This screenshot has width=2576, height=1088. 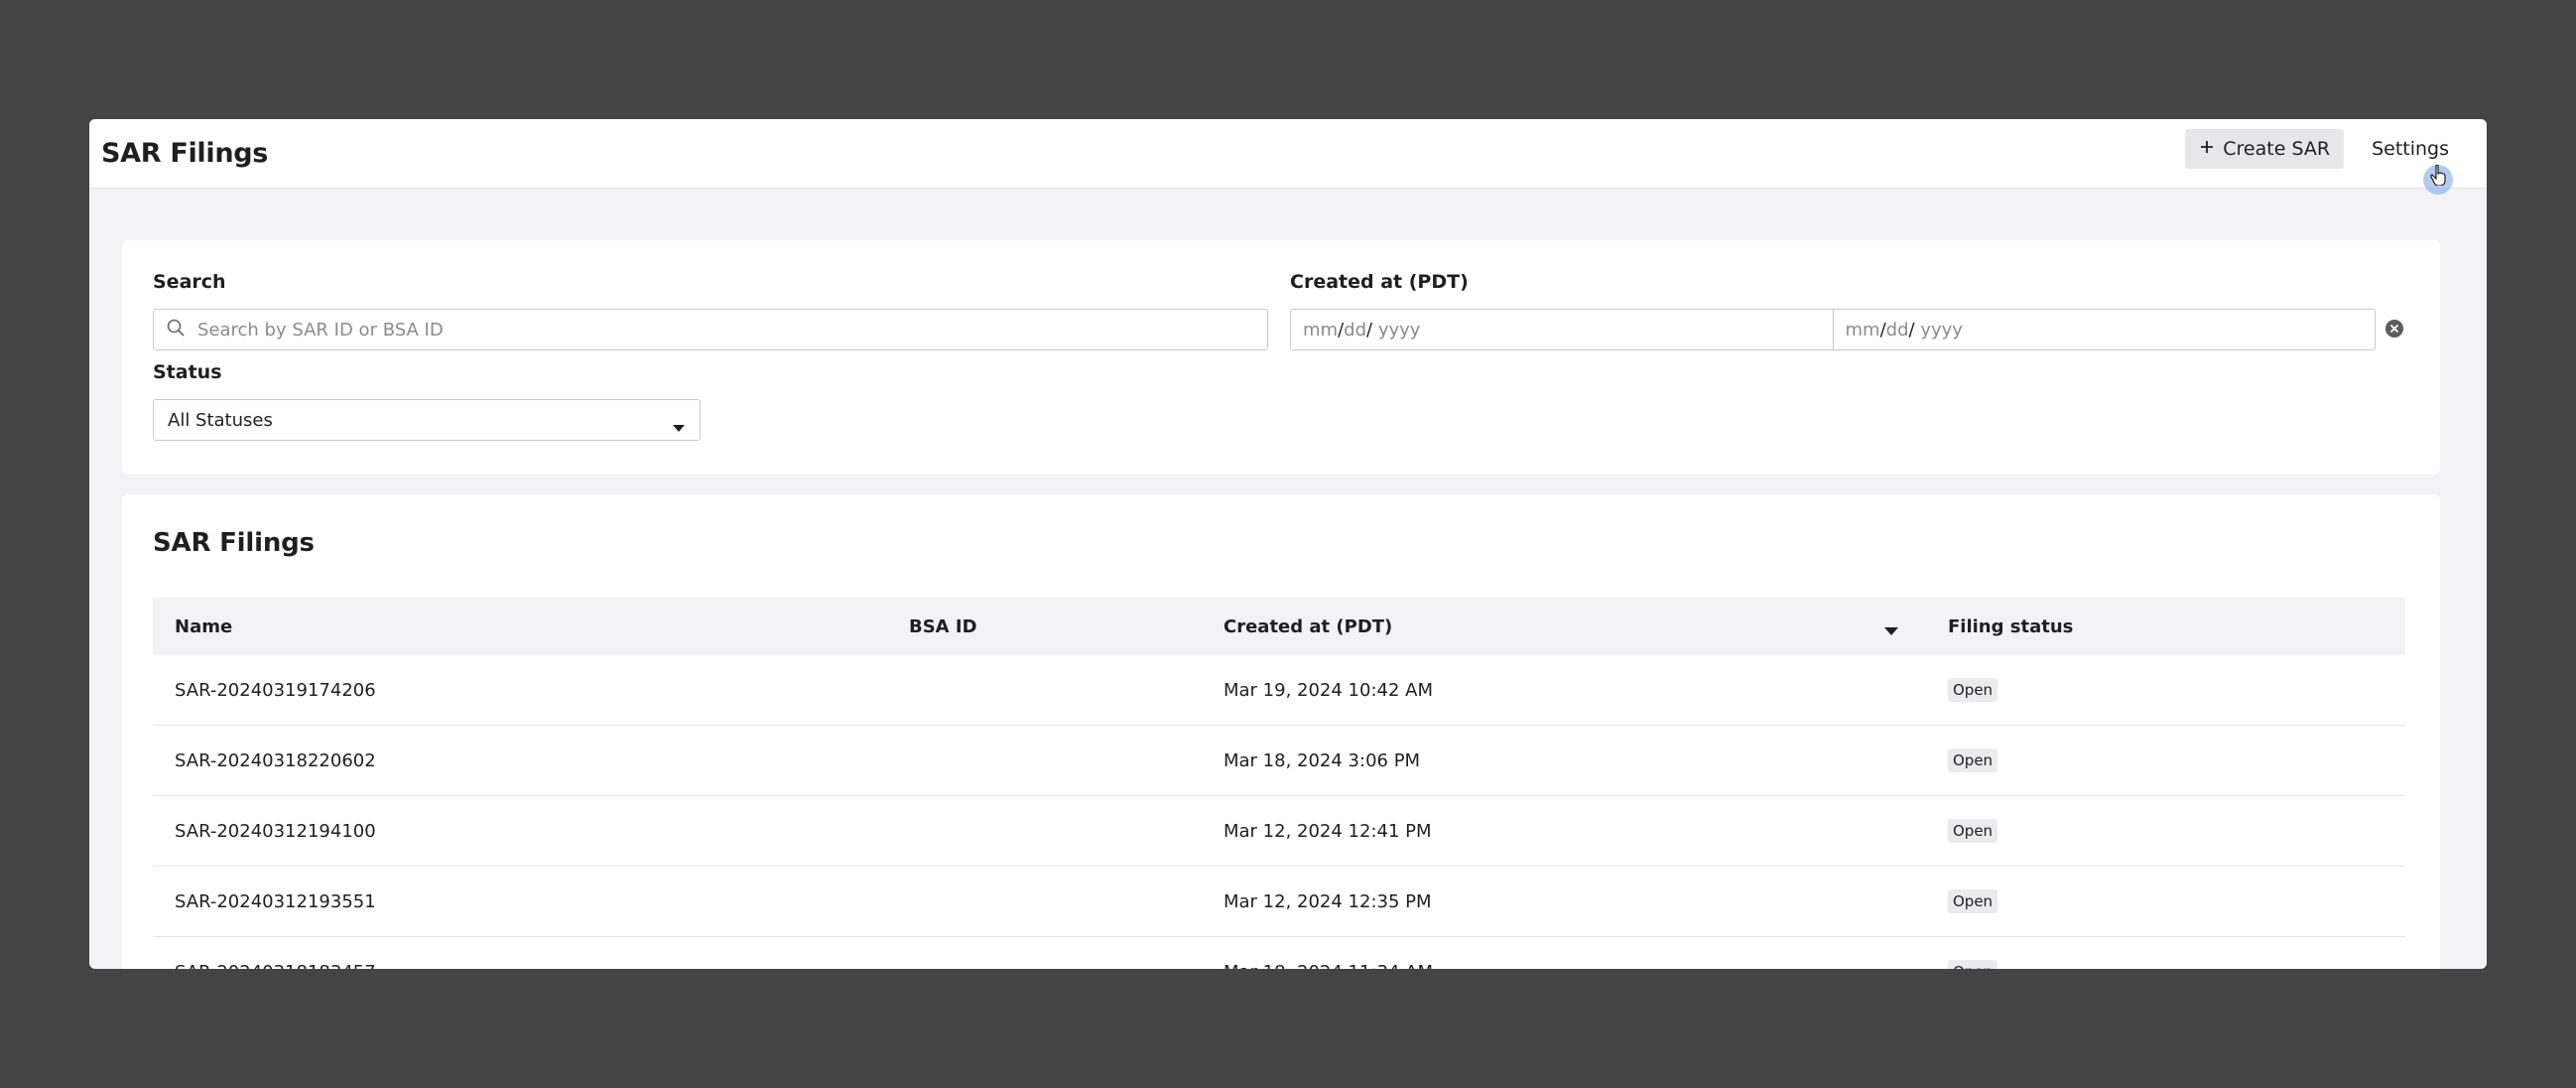 What do you see at coordinates (427, 420) in the screenshot?
I see `status-select: All Statuses` at bounding box center [427, 420].